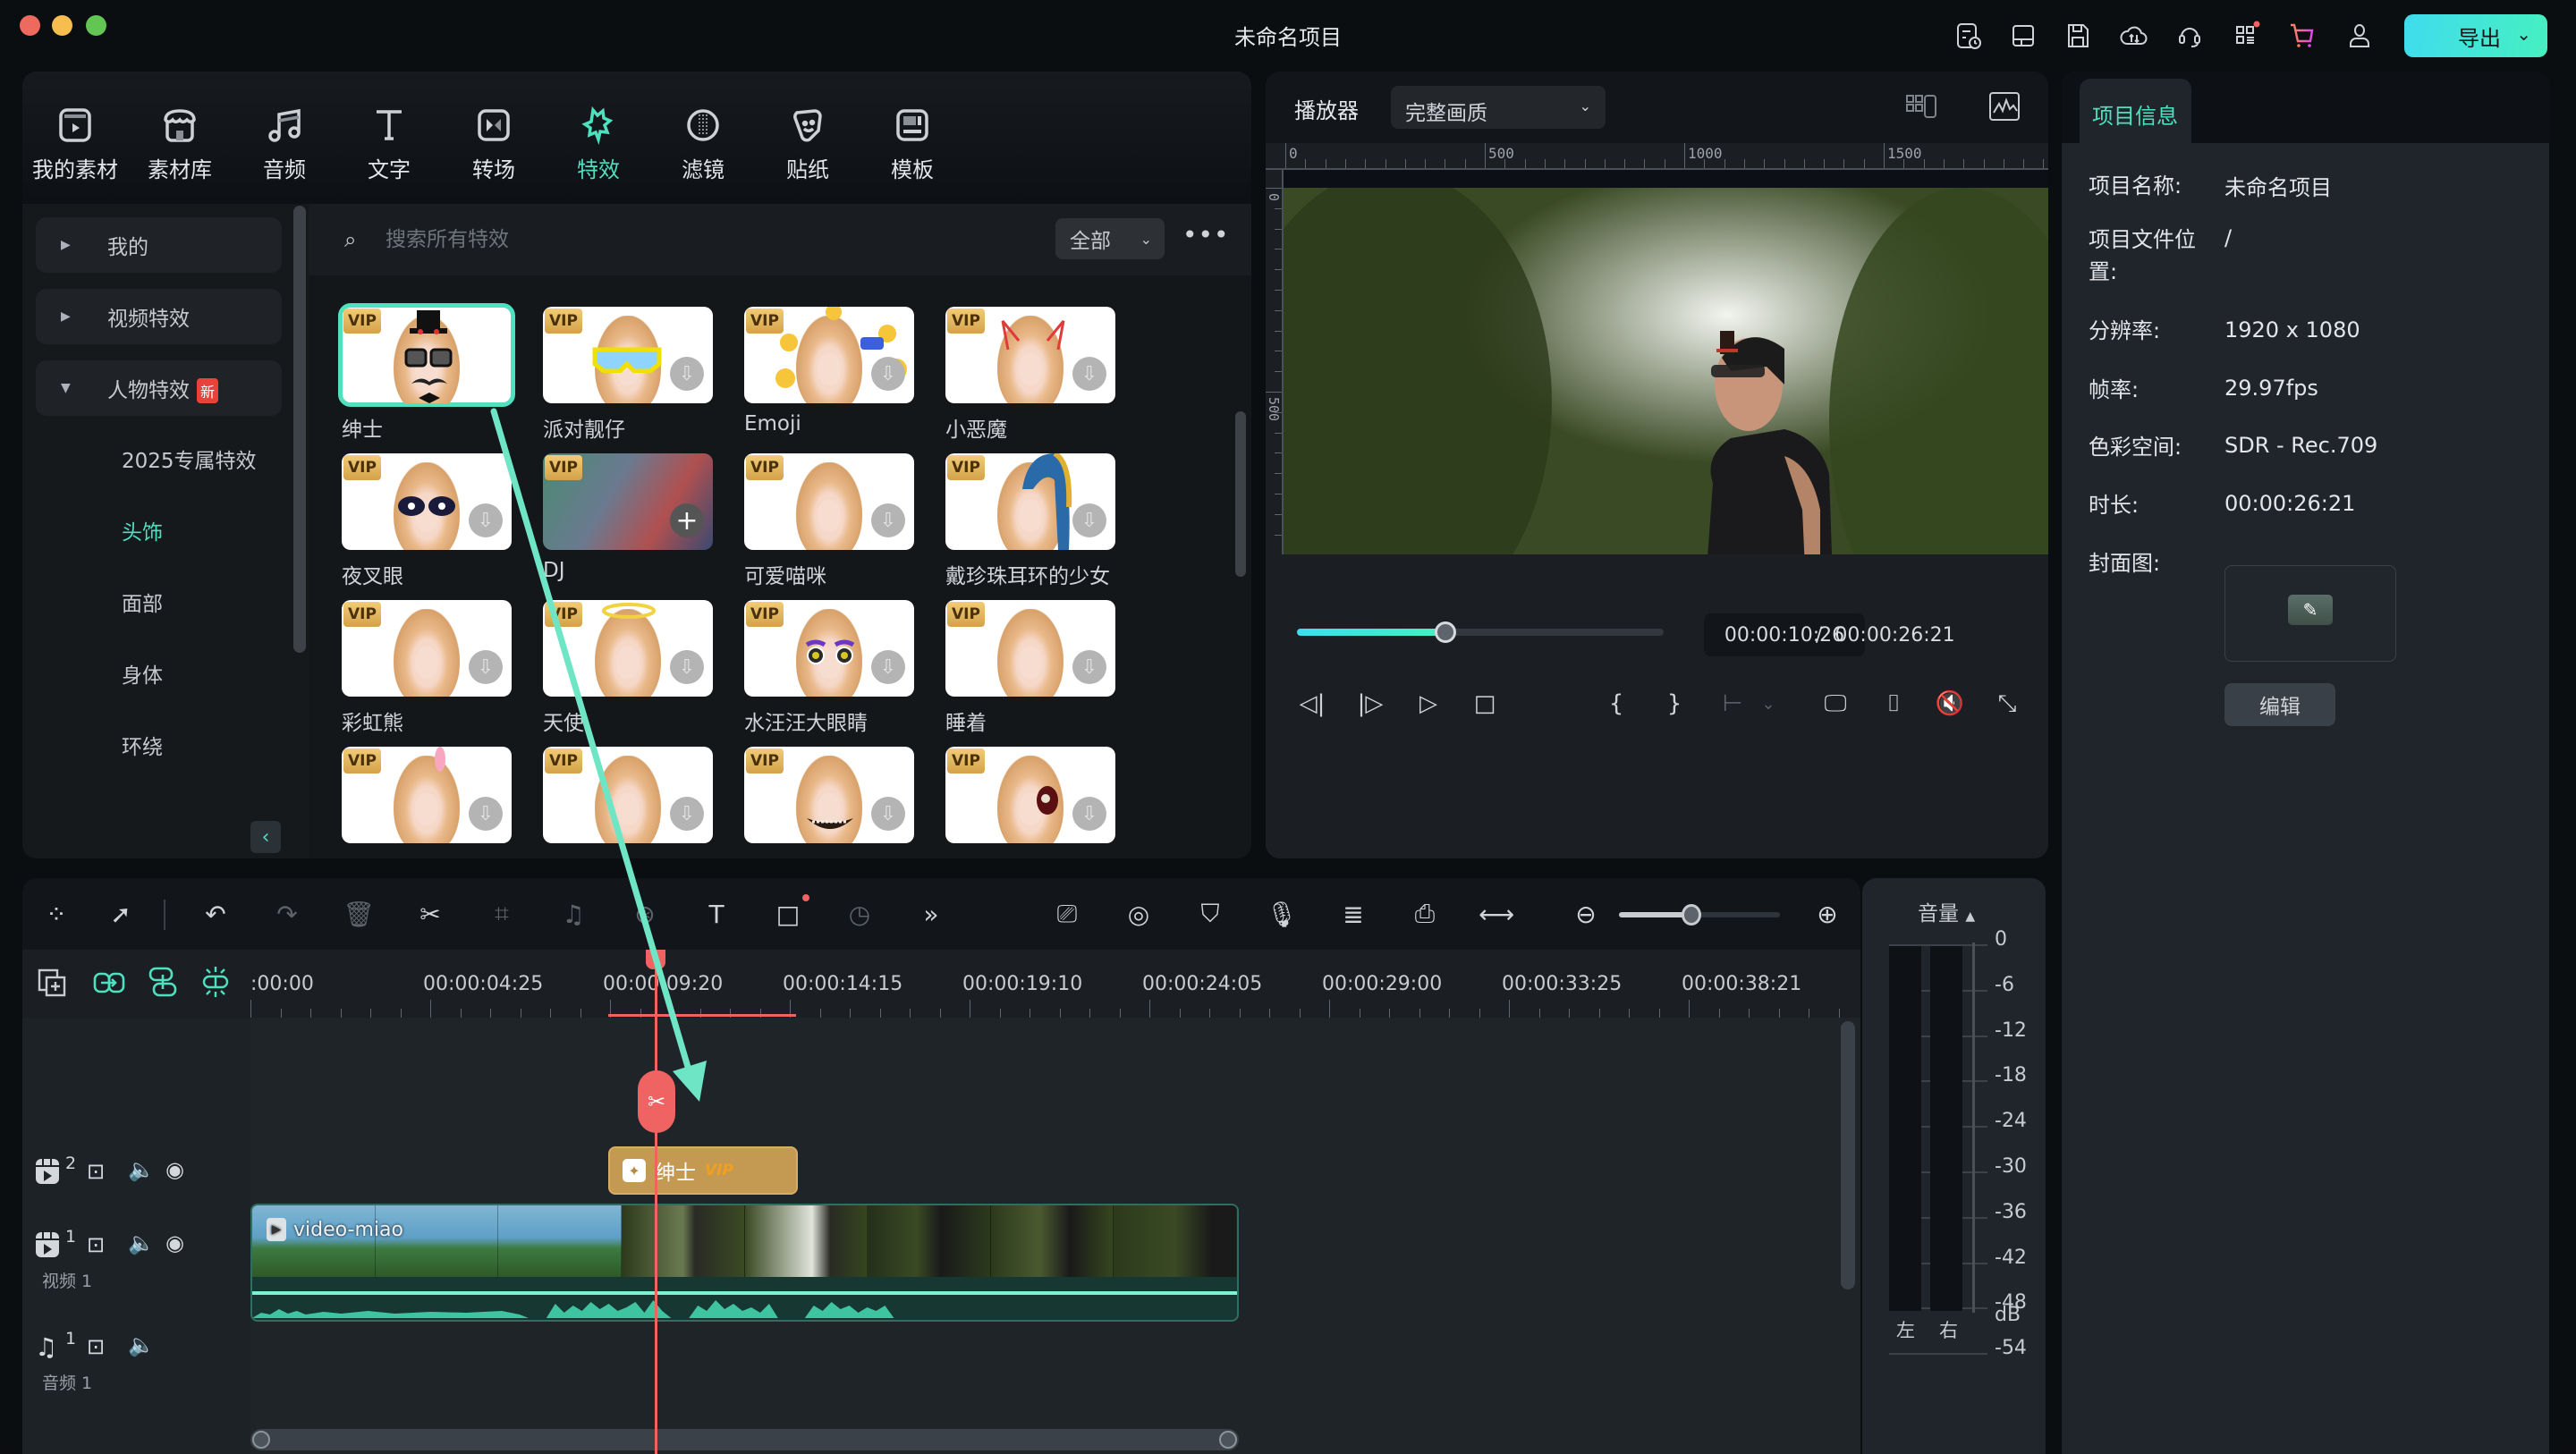 The height and width of the screenshot is (1454, 2576). Describe the element at coordinates (494, 143) in the screenshot. I see `tab-transition: 转场` at that location.